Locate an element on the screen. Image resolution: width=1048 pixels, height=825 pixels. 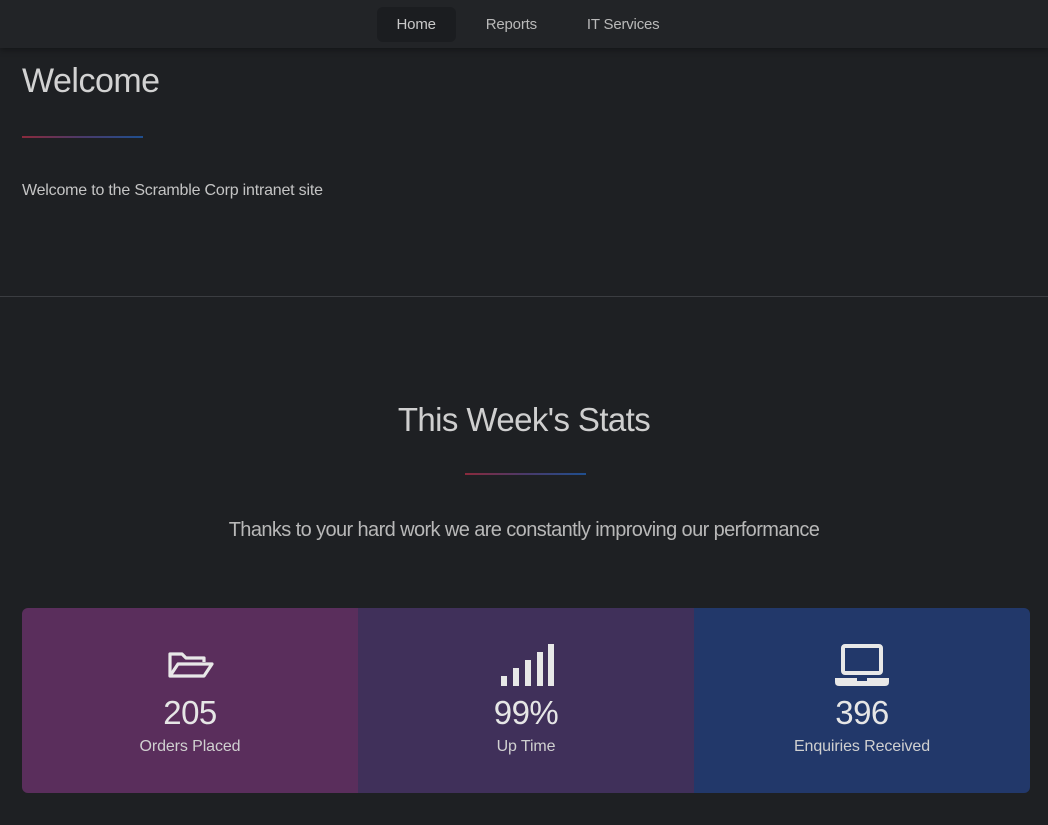
stat-value: 99% is located at coordinates (526, 712).